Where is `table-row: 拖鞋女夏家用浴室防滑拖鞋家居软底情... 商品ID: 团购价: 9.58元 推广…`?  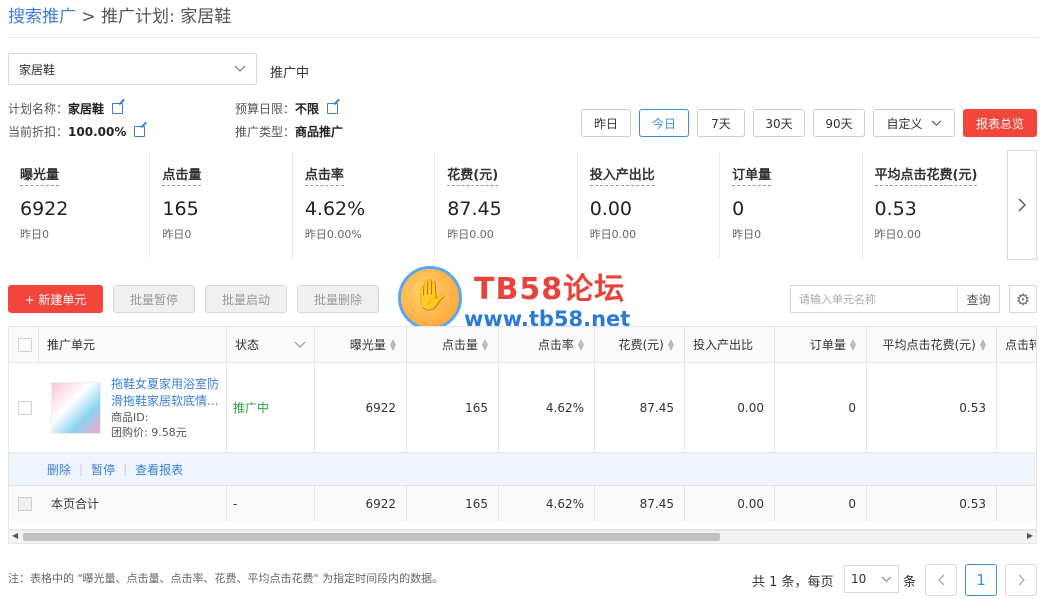
table-row: 拖鞋女夏家用浴室防滑拖鞋家居软底情... 商品ID: 团购价: 9.58元 推广… is located at coordinates (522, 408).